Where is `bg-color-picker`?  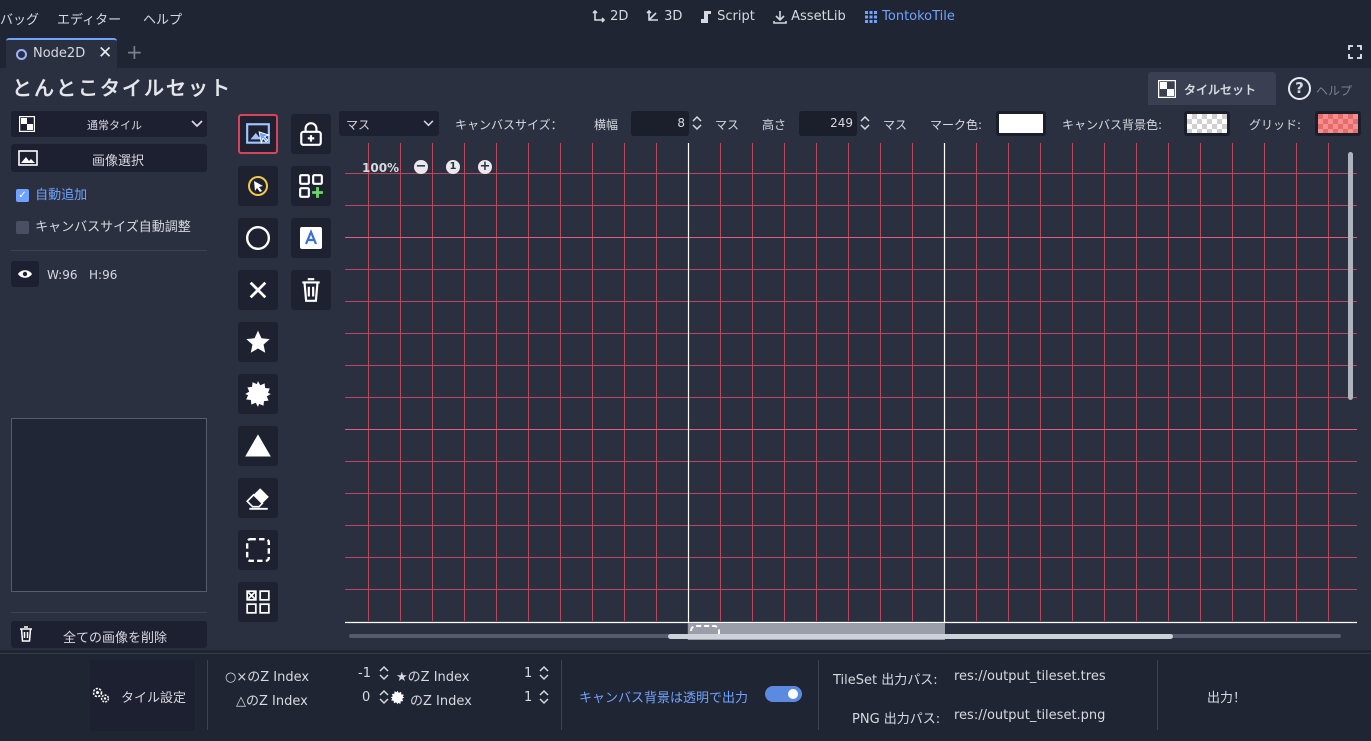
bg-color-picker is located at coordinates (1207, 123).